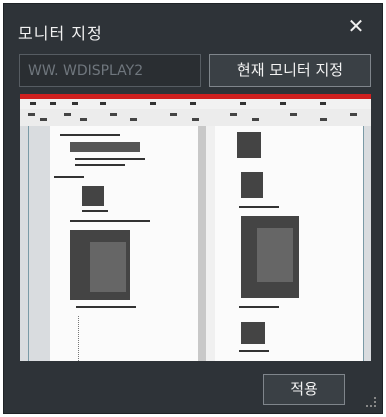 Image resolution: width=386 pixels, height=417 pixels. I want to click on preview-toolbar, so click(195, 117).